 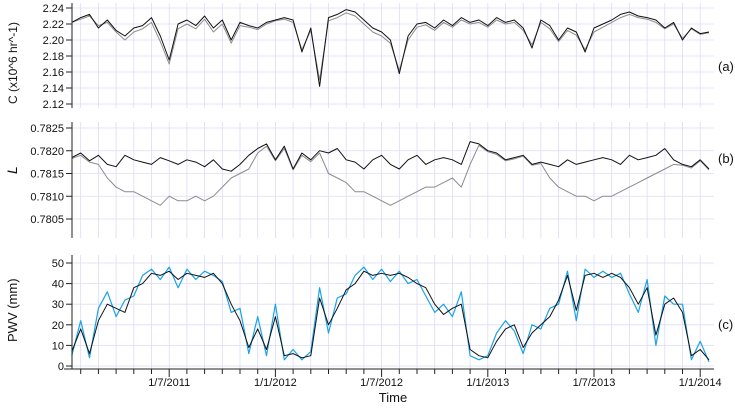 I want to click on panel-c-label: (c), so click(x=725, y=324).